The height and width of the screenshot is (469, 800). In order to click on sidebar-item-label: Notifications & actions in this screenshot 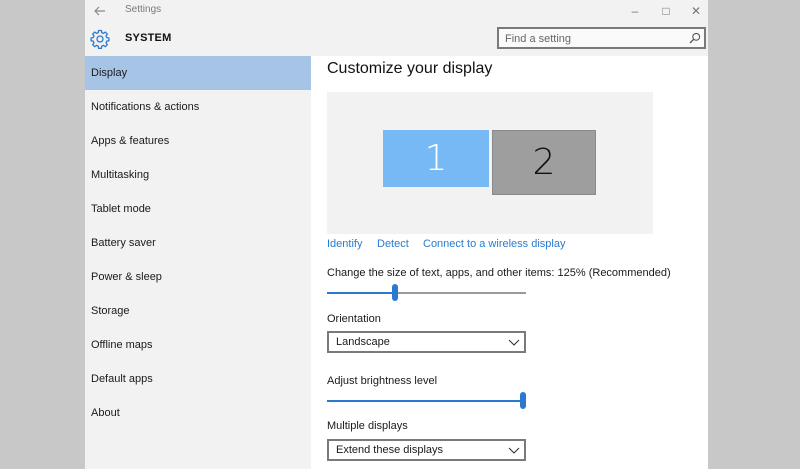, I will do `click(145, 107)`.